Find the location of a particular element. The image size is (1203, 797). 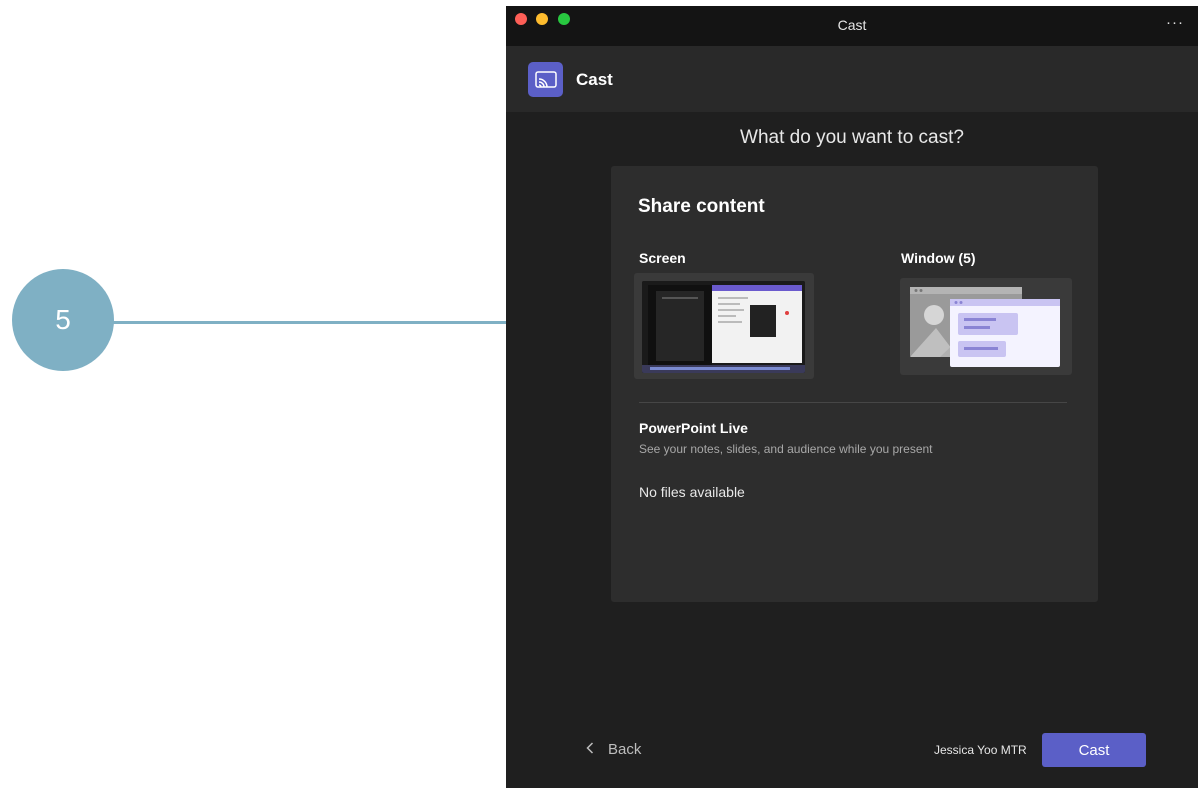

window-option is located at coordinates (986, 326).